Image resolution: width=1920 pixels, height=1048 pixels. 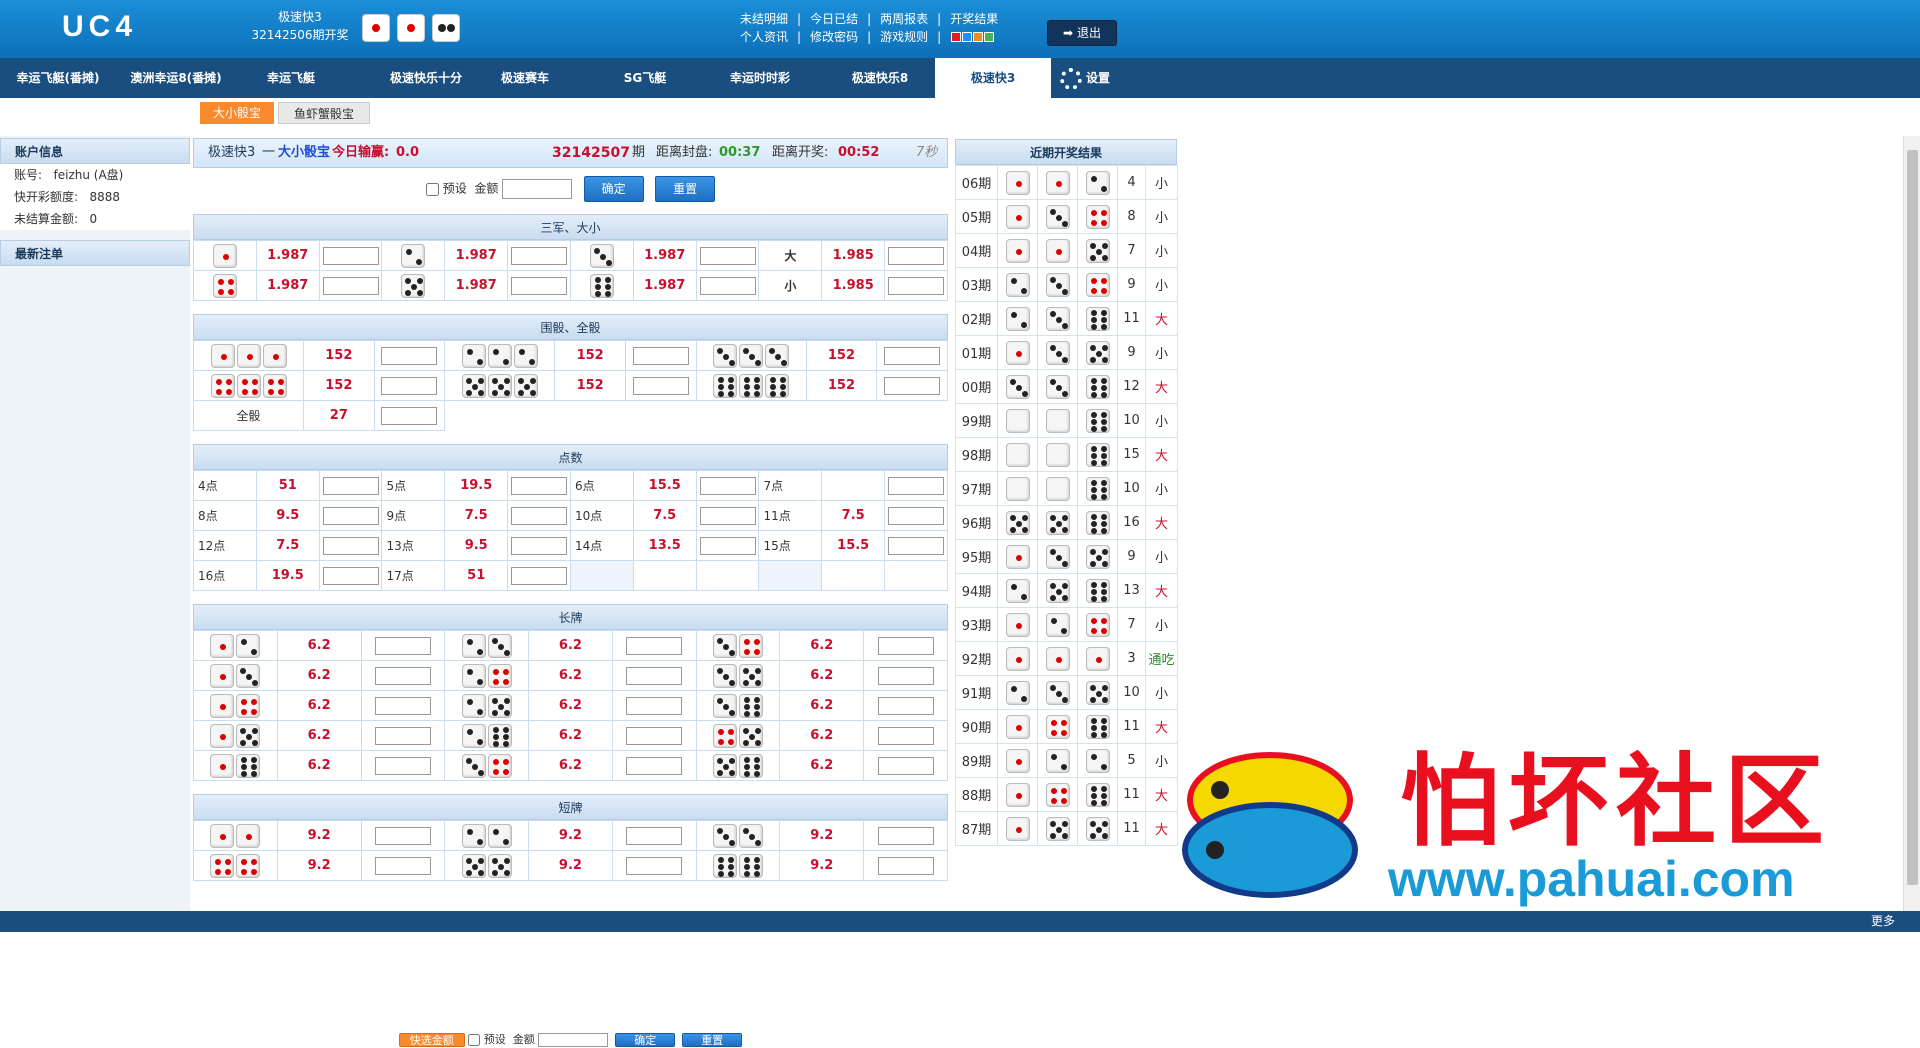 What do you see at coordinates (525, 78) in the screenshot?
I see `nav-item-5: 极速赛车` at bounding box center [525, 78].